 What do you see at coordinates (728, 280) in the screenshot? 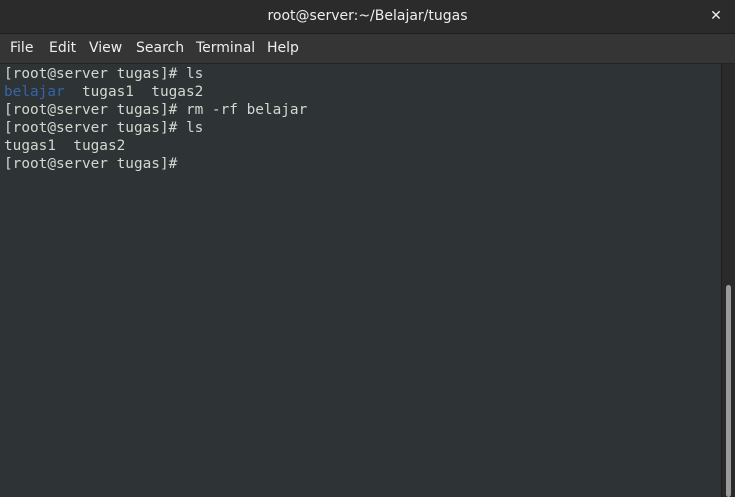
I see `vertical-scrollbar` at bounding box center [728, 280].